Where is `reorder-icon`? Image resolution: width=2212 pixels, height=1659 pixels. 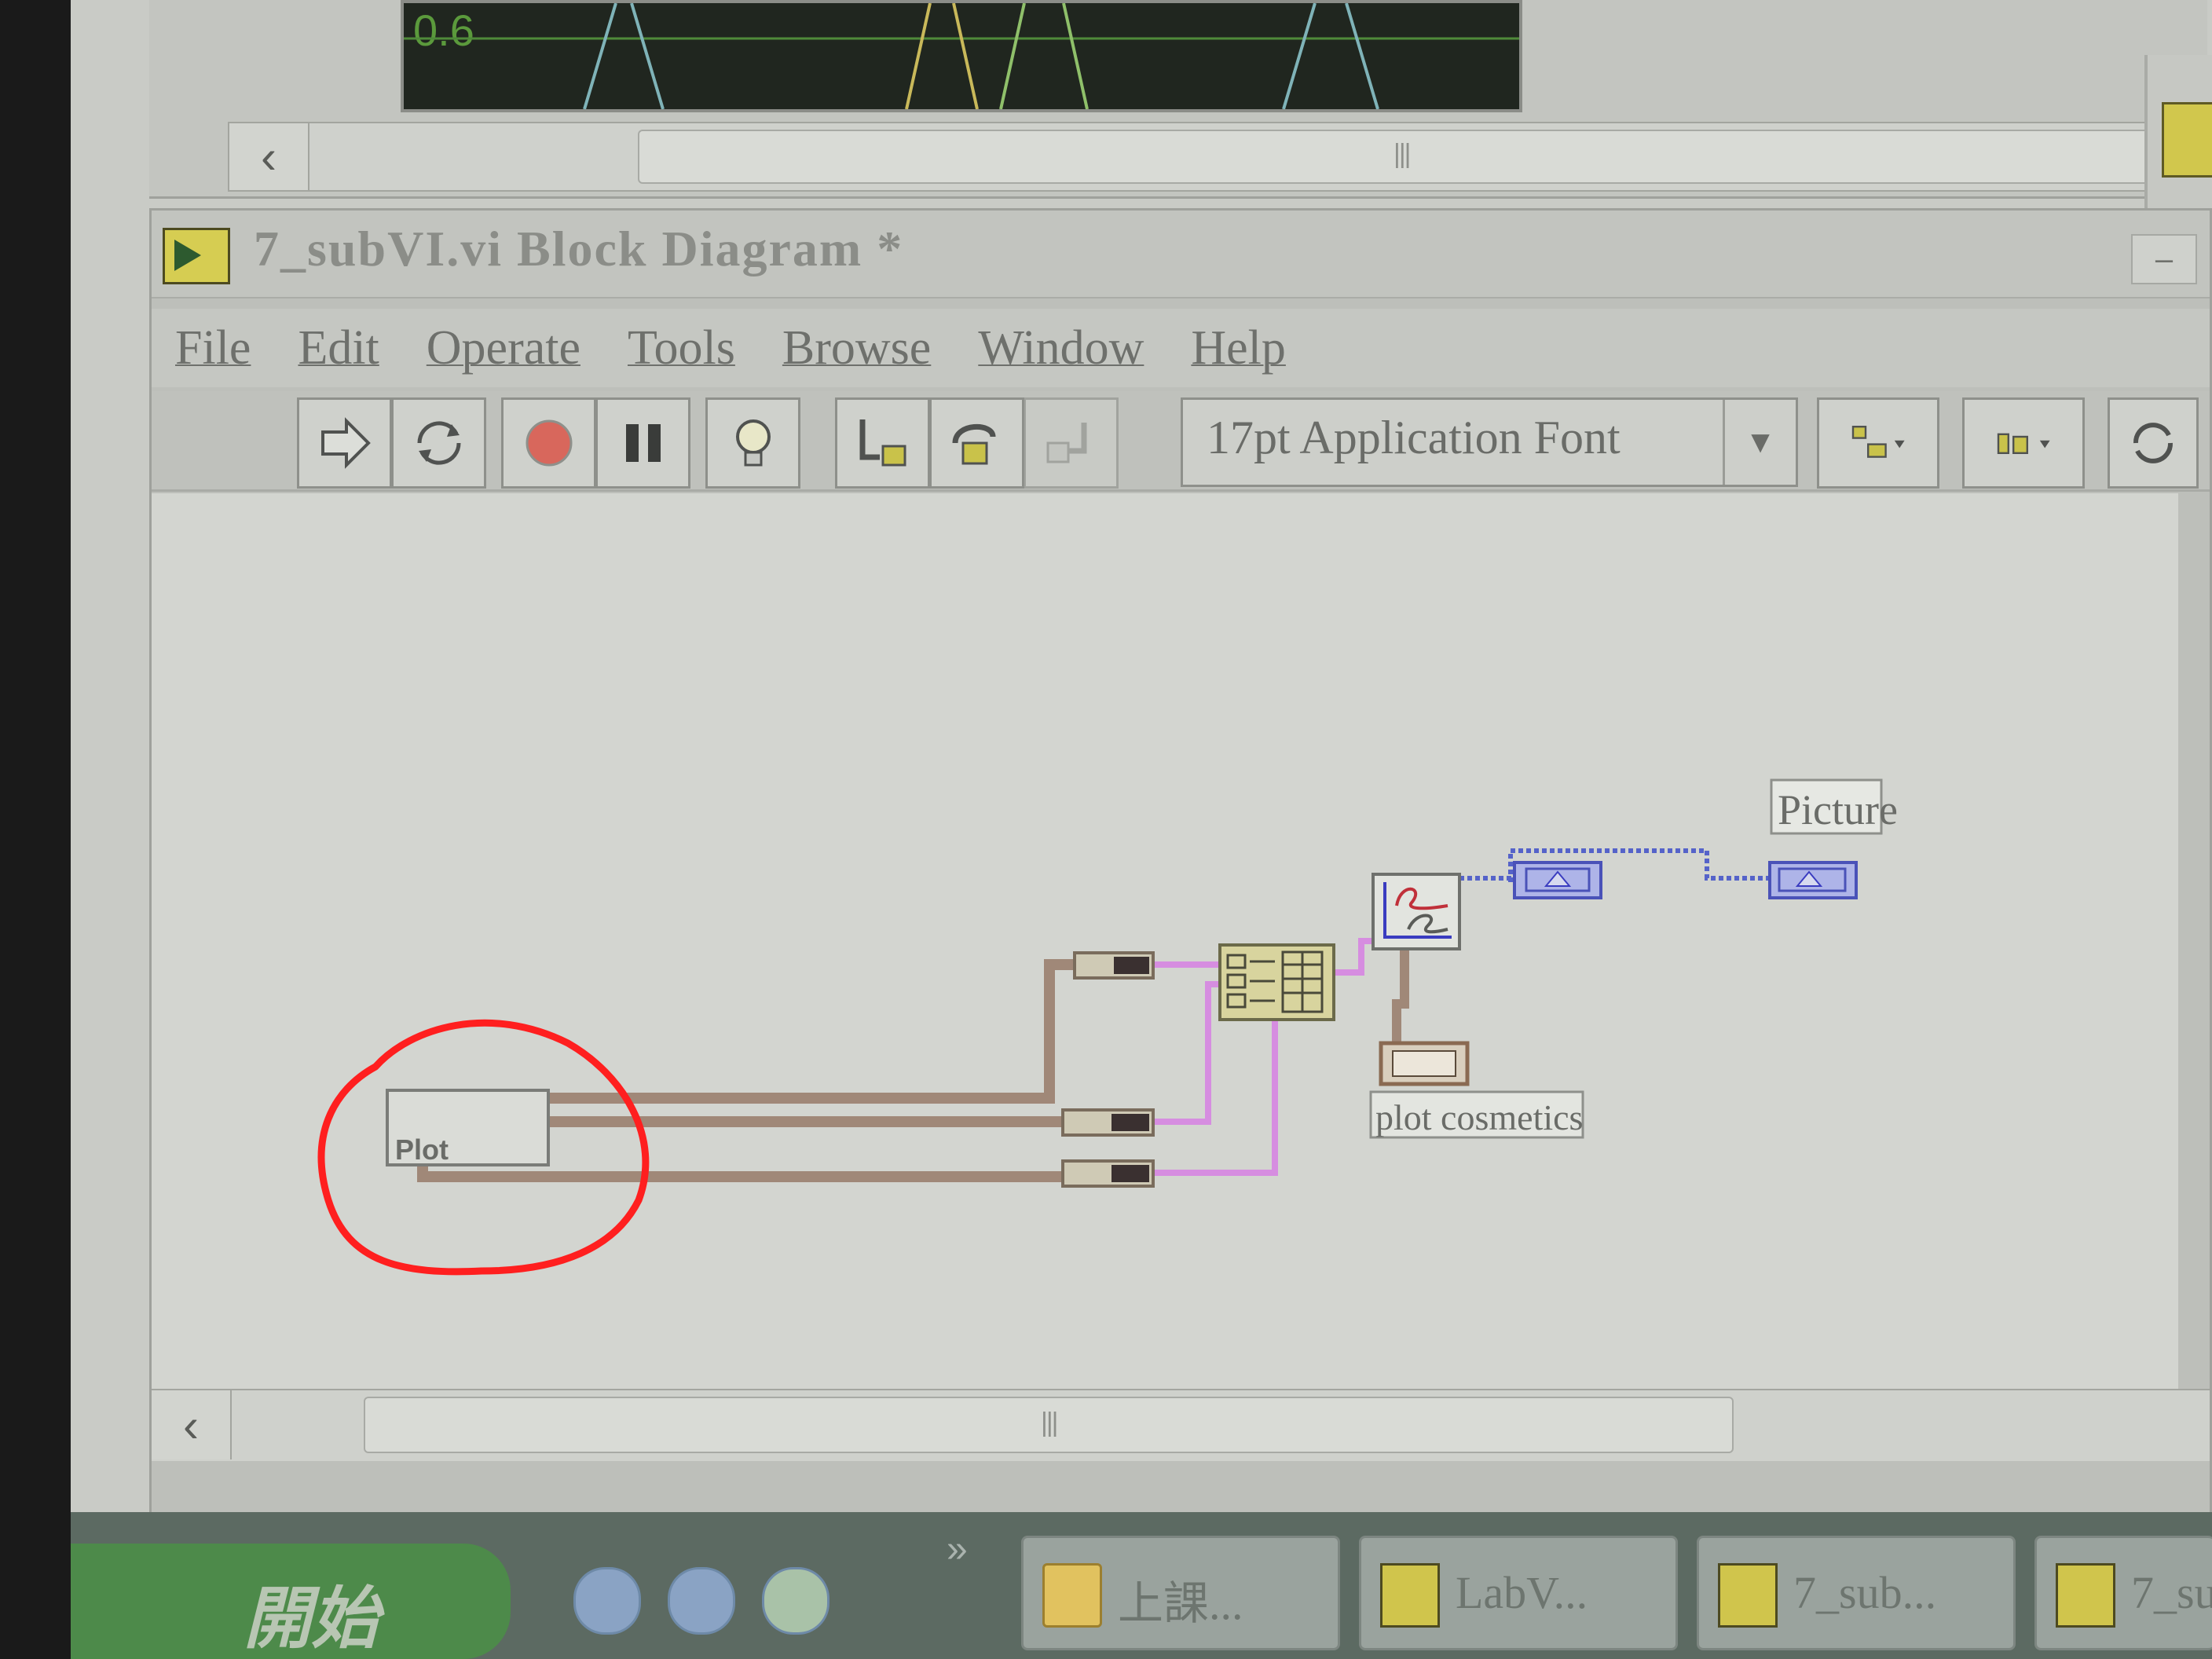 reorder-icon is located at coordinates (2153, 443).